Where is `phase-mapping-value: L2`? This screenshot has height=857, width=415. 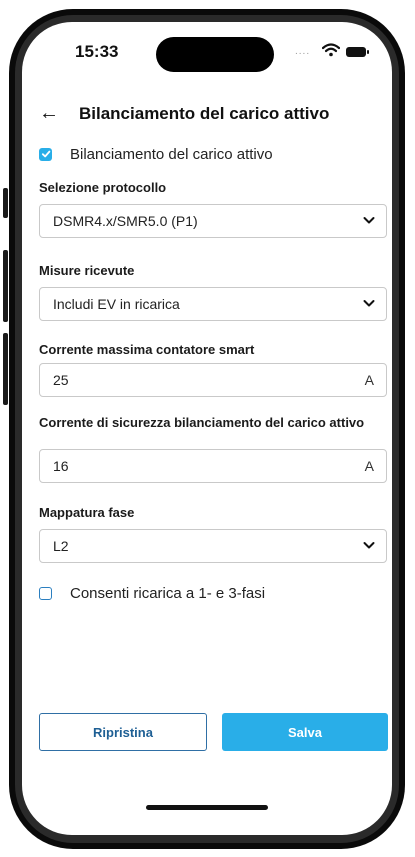
phase-mapping-value: L2 is located at coordinates (61, 546).